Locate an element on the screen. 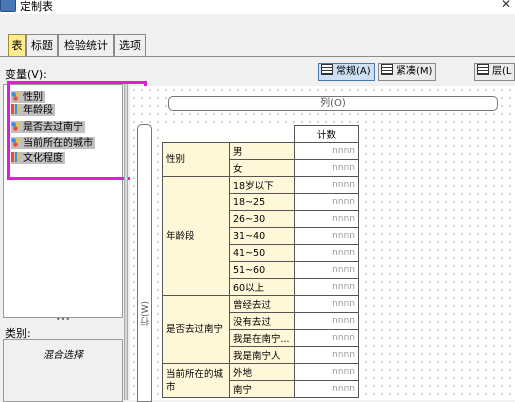 The height and width of the screenshot is (402, 515). row-category-cell: 60以上 is located at coordinates (262, 287).